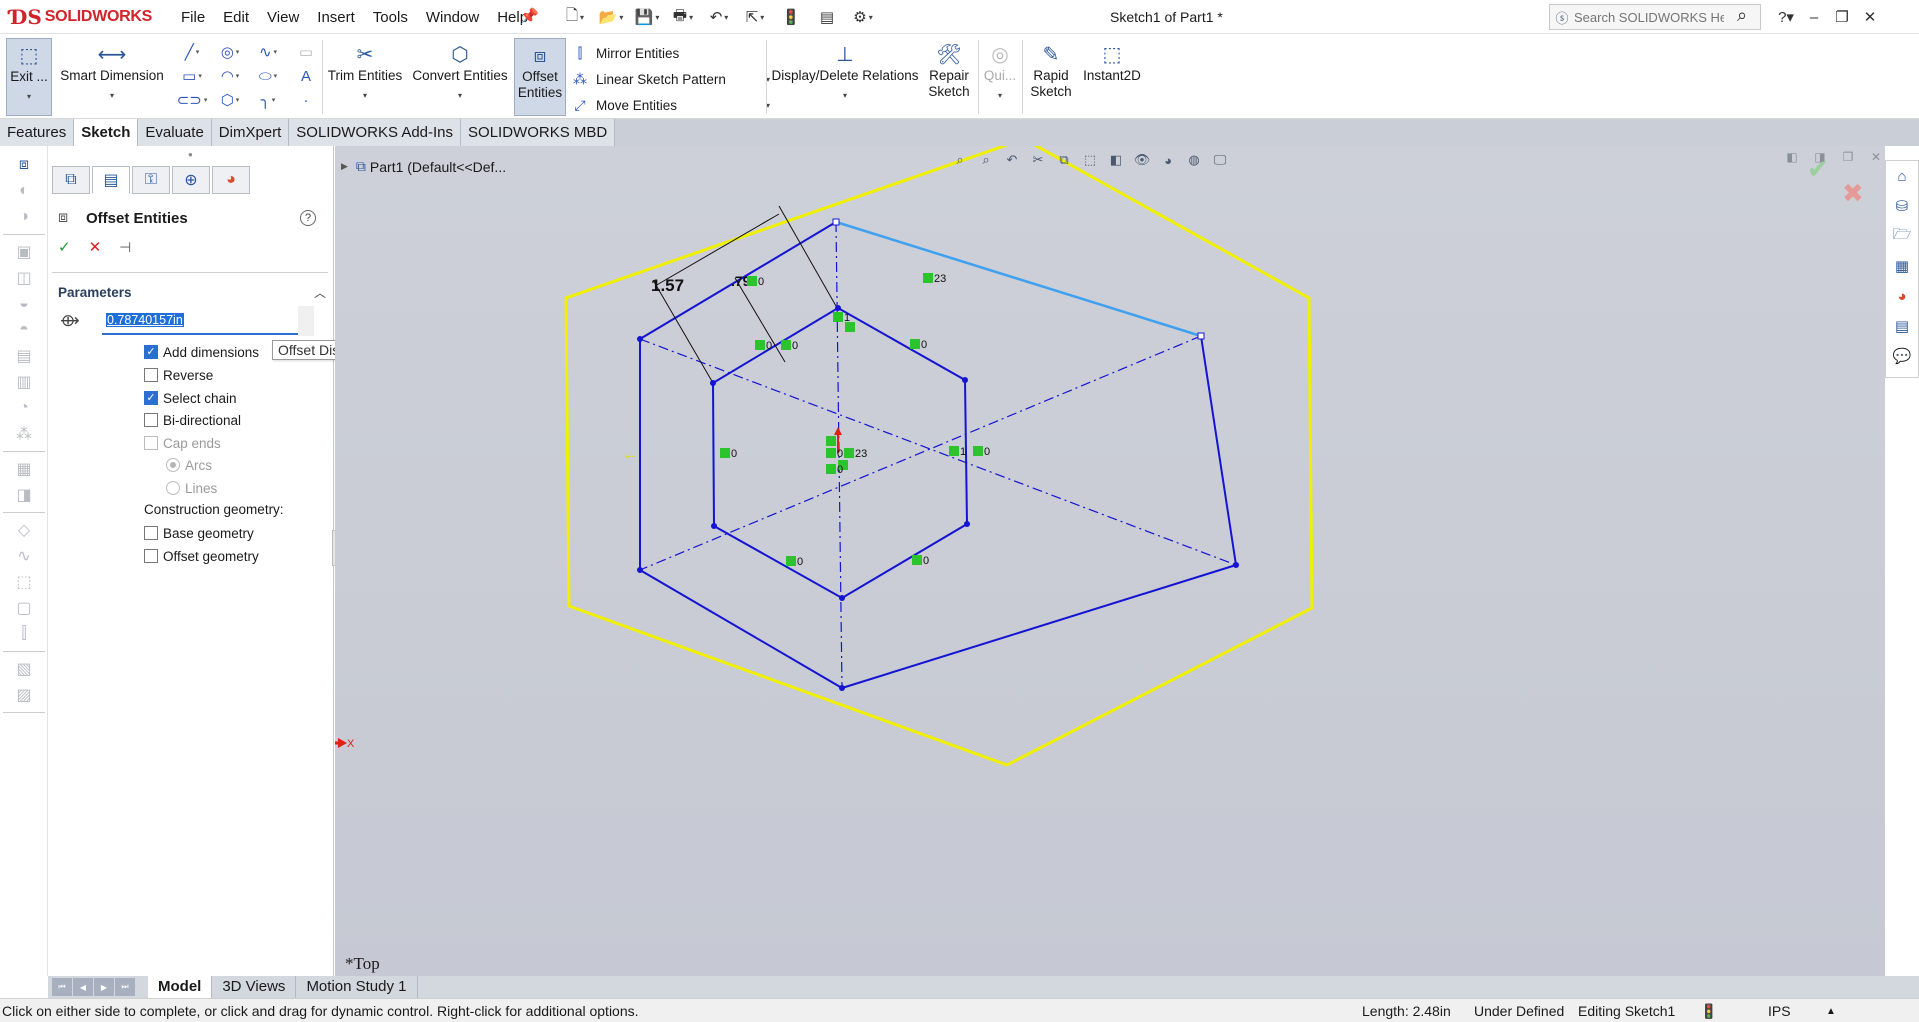 This screenshot has width=1919, height=1022. I want to click on hide-show-items-icon: 👁, so click(1142, 160).